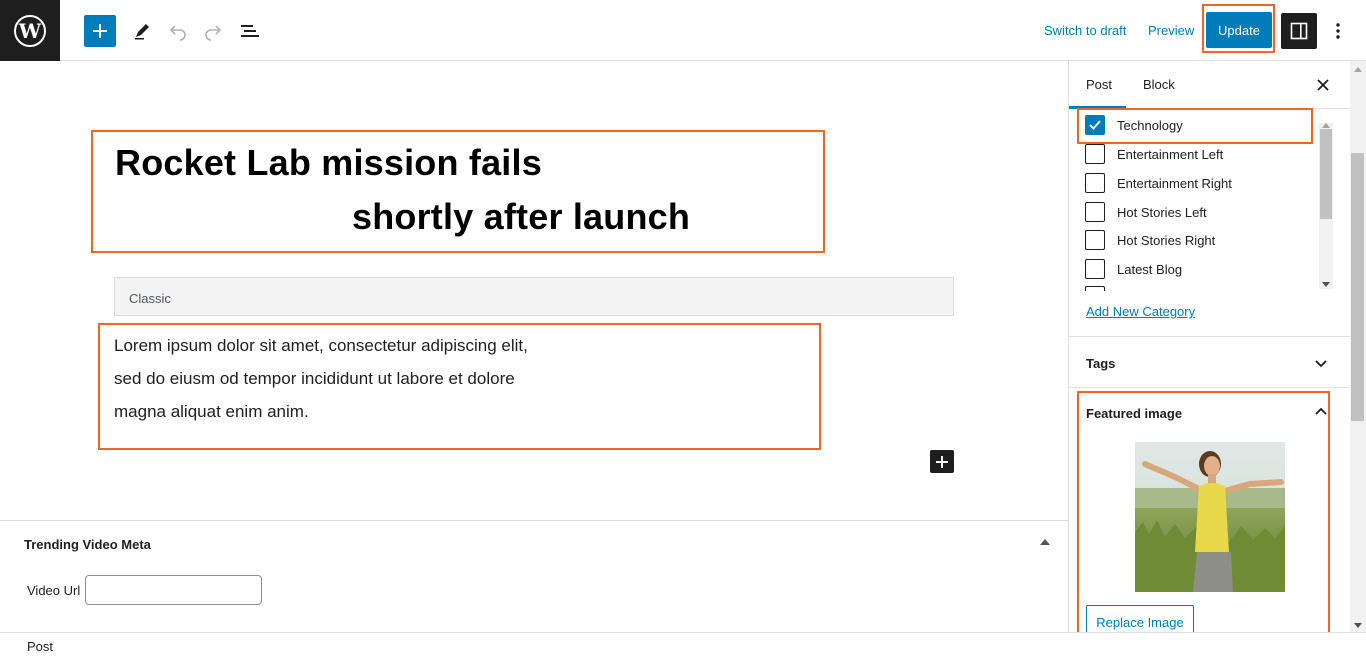 The image size is (1366, 657). I want to click on replace-image-button: Replace Image, so click(1140, 618).